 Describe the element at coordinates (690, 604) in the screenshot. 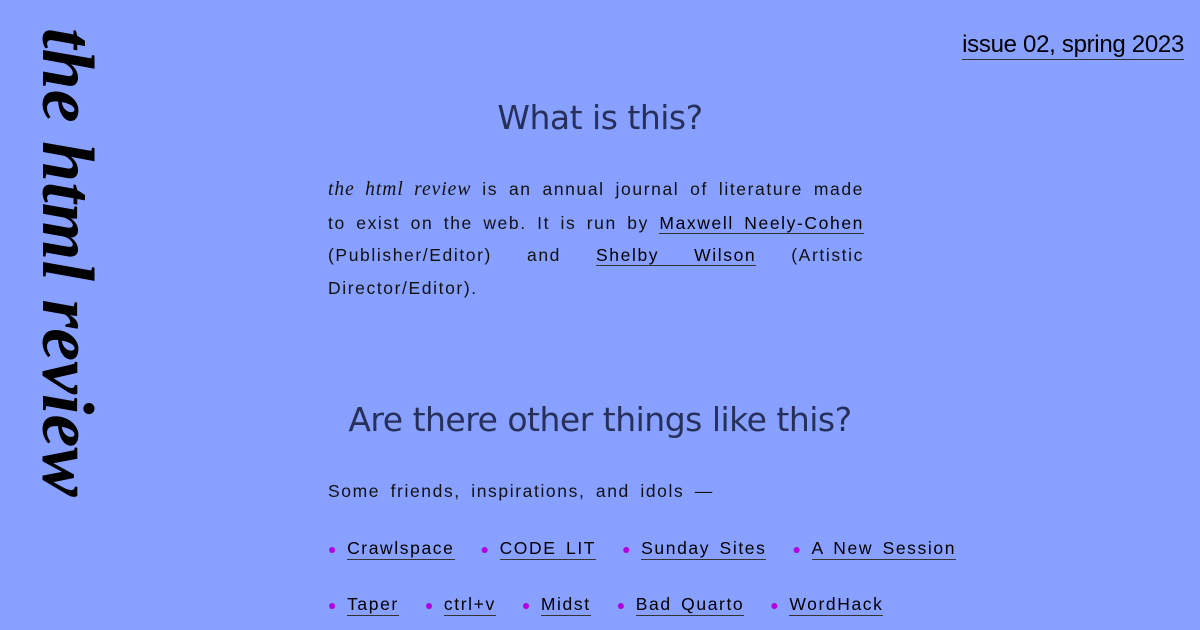

I see `friend-link-bad-quarto: Bad Quarto` at that location.